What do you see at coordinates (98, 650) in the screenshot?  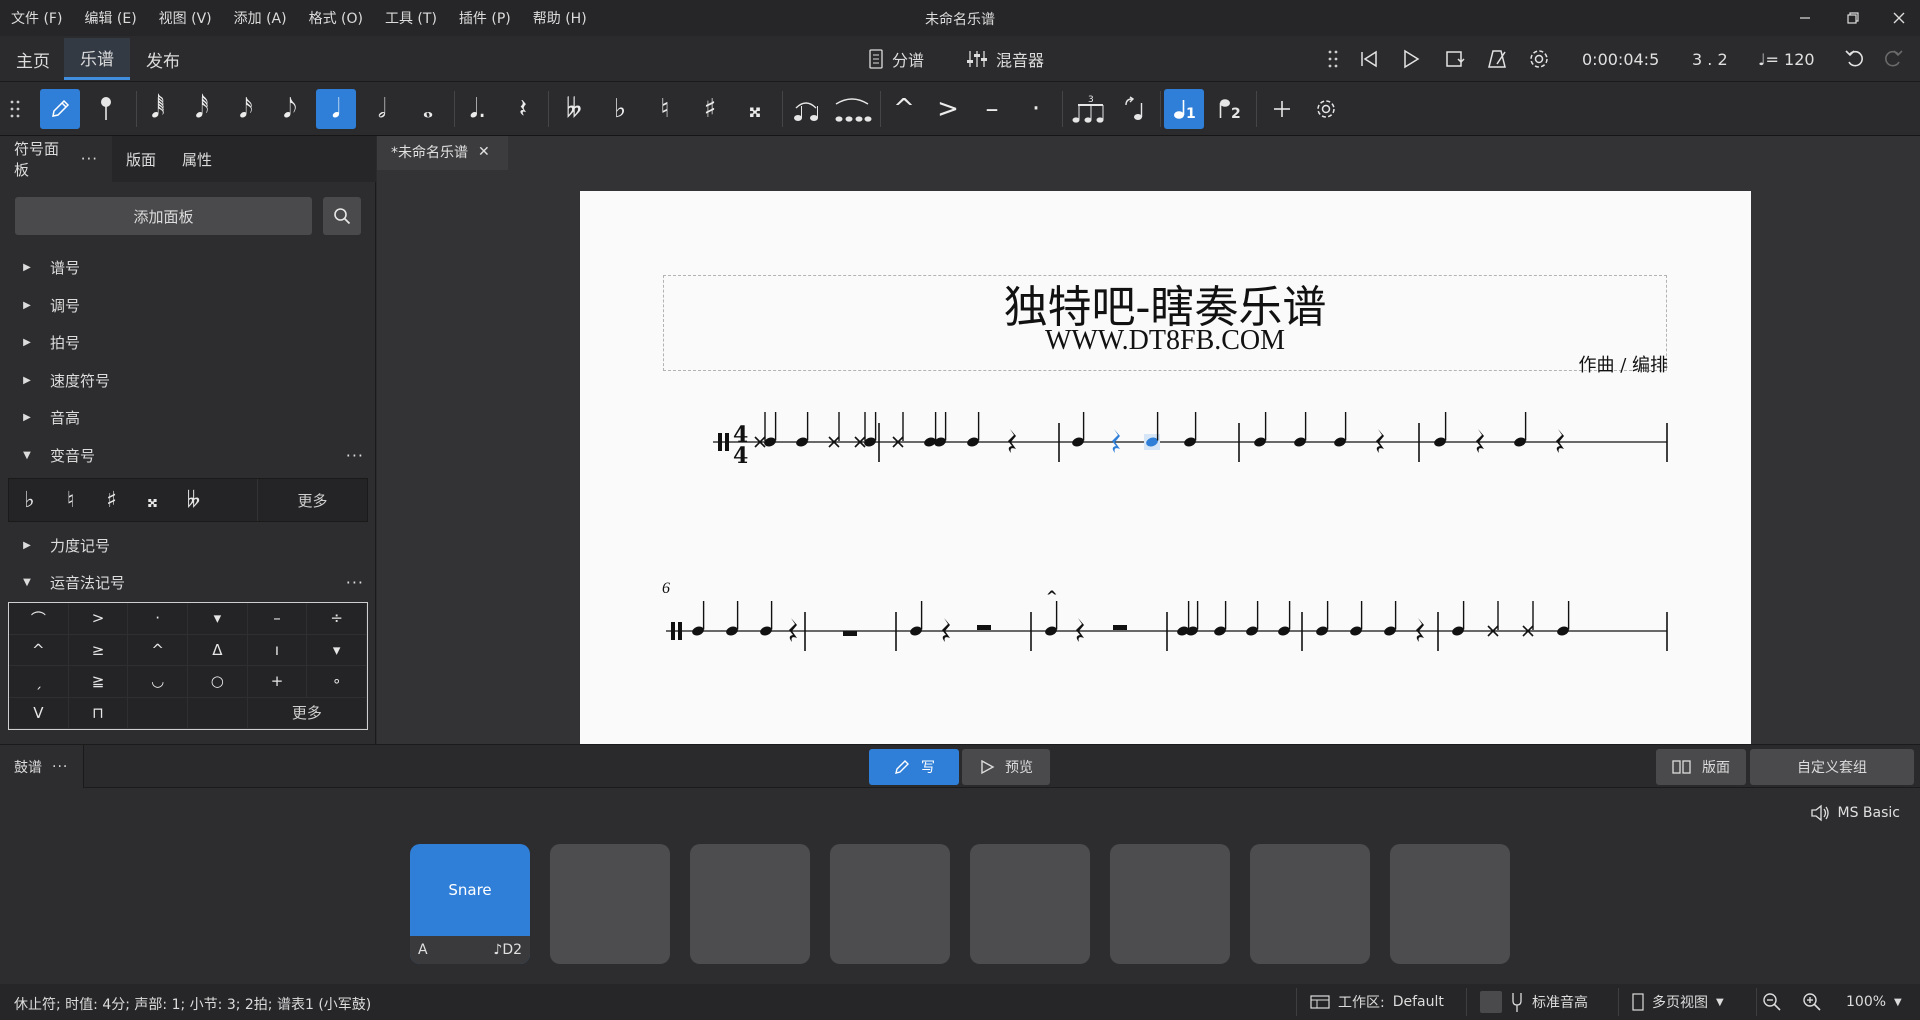 I see `art-accent-staccato-cell: ≥` at bounding box center [98, 650].